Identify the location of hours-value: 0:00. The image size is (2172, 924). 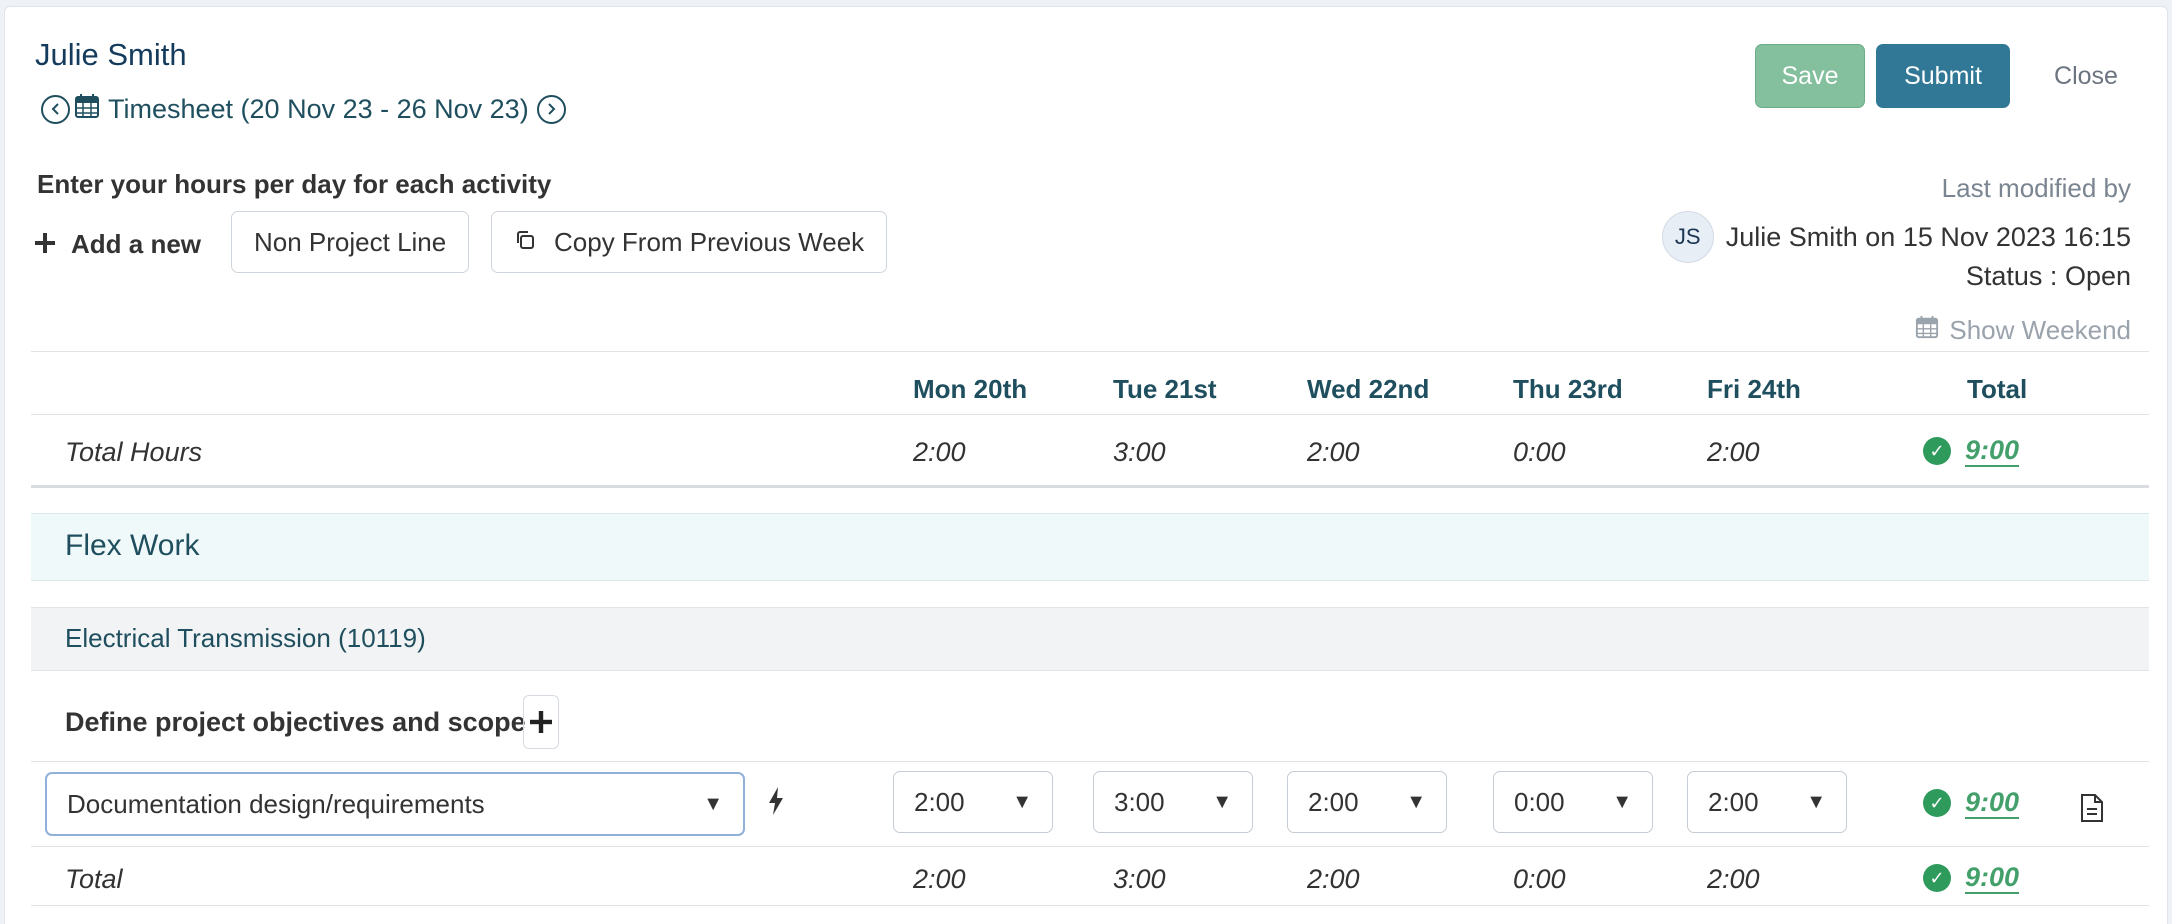
(1539, 801).